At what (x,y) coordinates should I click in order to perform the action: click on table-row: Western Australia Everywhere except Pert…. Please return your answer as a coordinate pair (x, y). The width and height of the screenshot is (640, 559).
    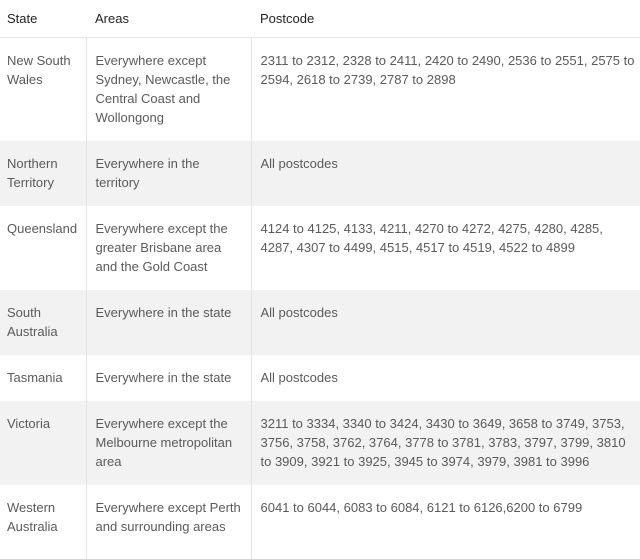
    Looking at the image, I should click on (320, 522).